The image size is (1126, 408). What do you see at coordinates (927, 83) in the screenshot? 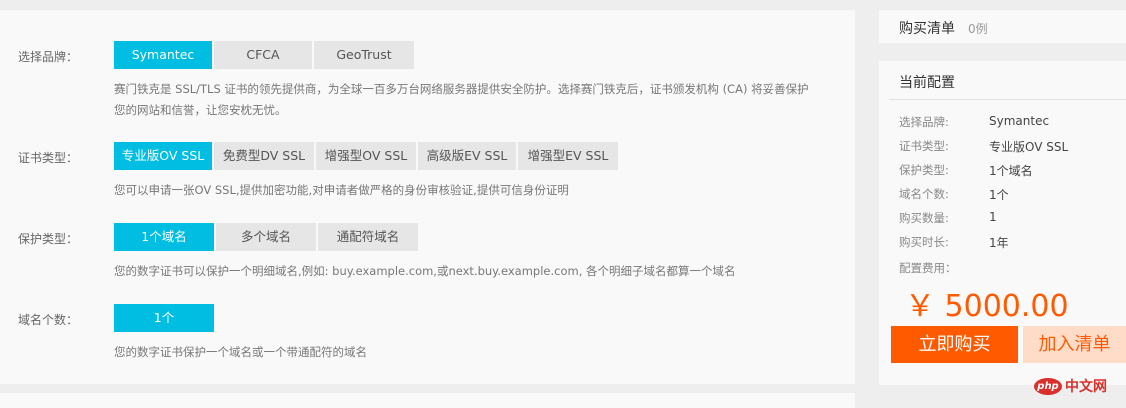
I see `current-config-title: 当前配置` at bounding box center [927, 83].